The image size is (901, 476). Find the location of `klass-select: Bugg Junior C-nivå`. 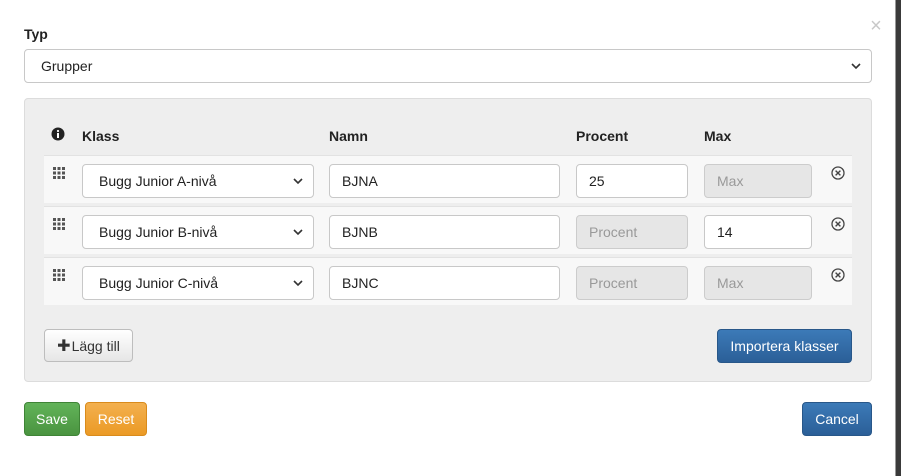

klass-select: Bugg Junior C-nivå is located at coordinates (198, 283).